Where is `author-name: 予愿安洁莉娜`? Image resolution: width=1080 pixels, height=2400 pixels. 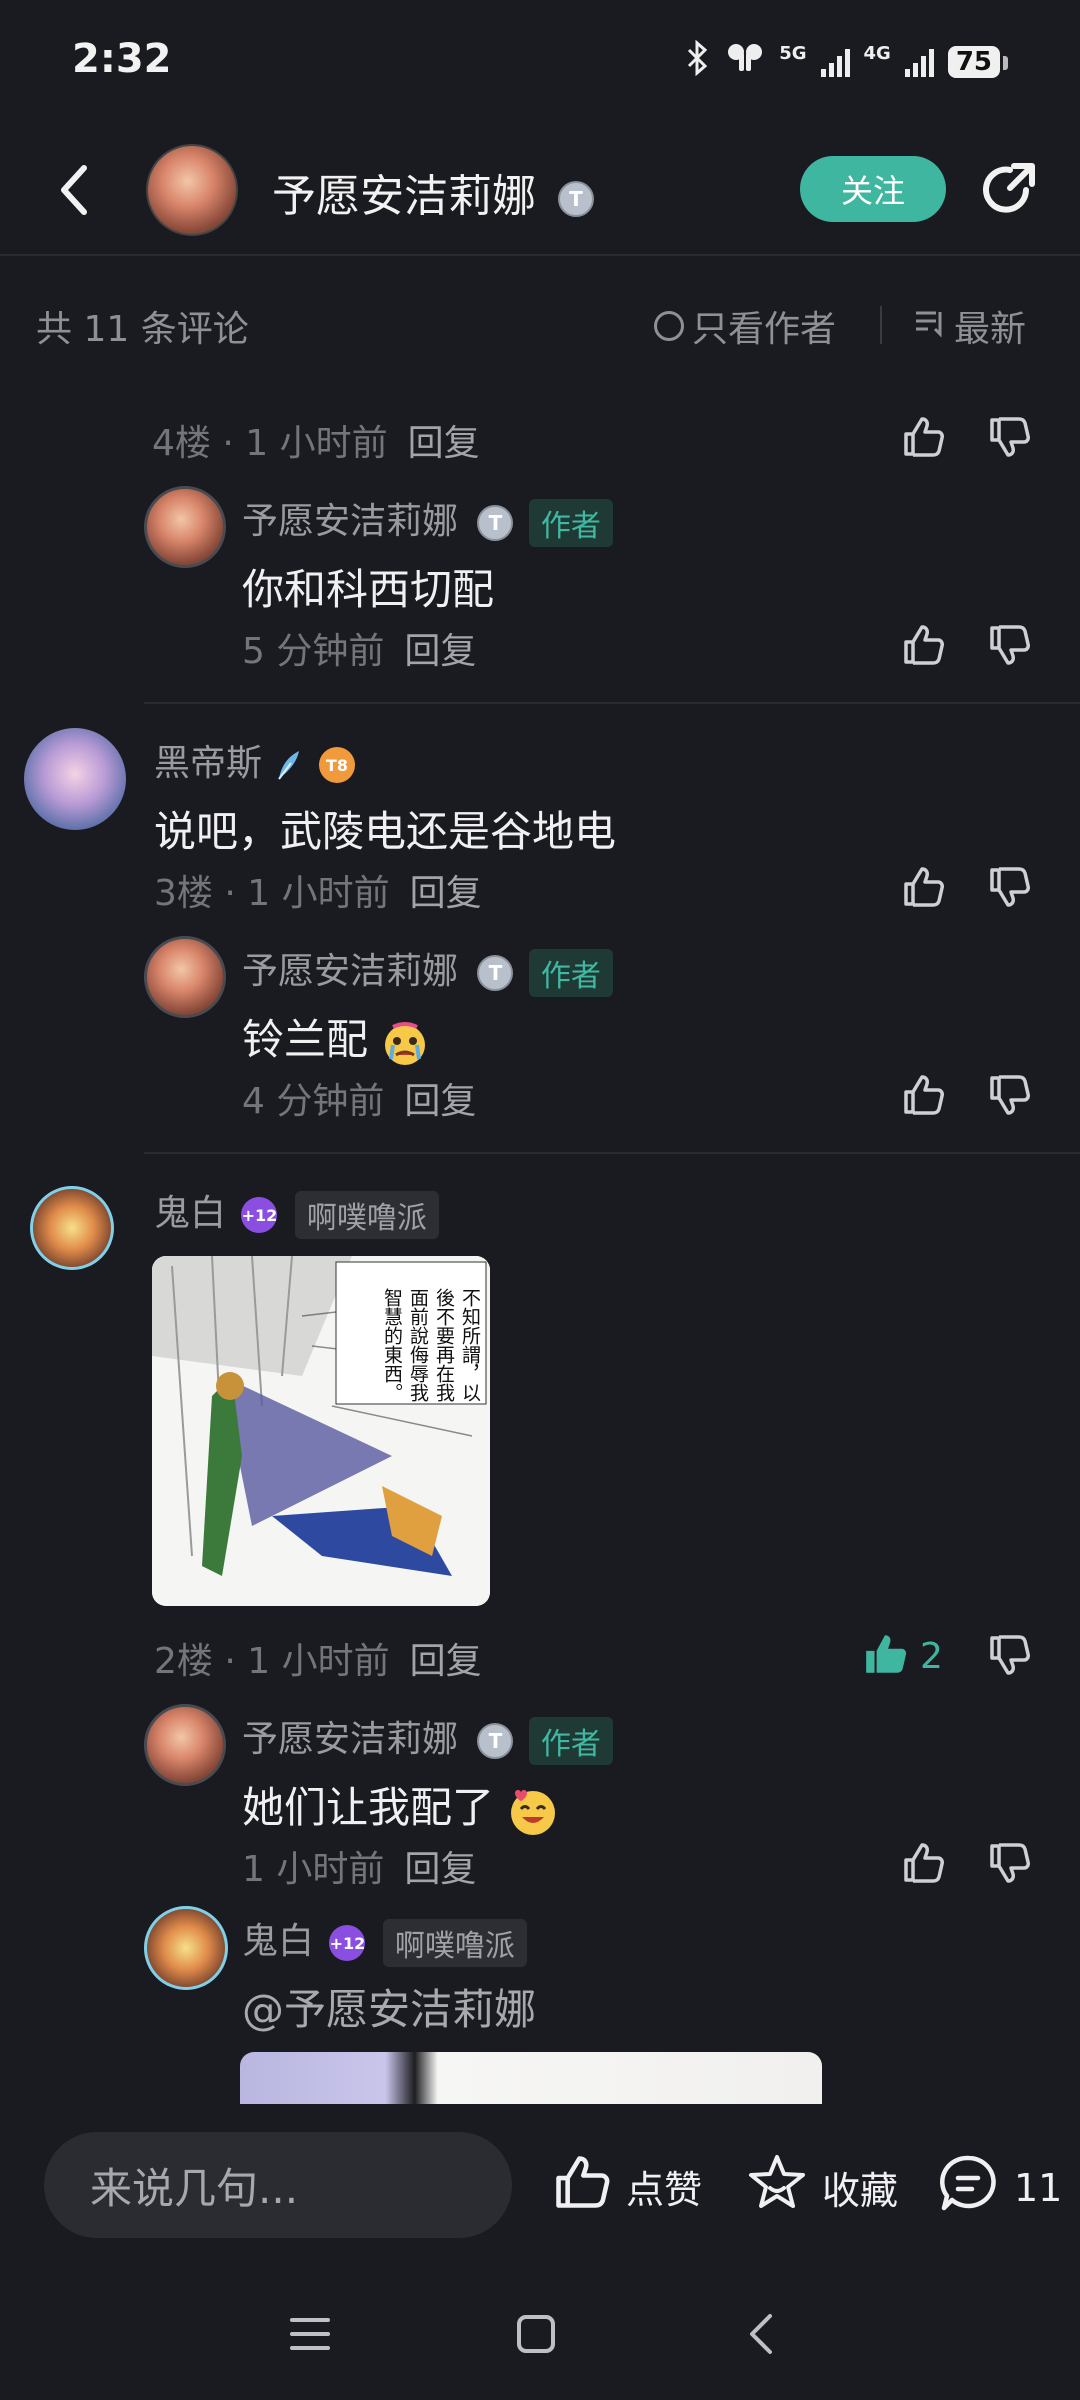
author-name: 予愿安洁莉娜 is located at coordinates (404, 196).